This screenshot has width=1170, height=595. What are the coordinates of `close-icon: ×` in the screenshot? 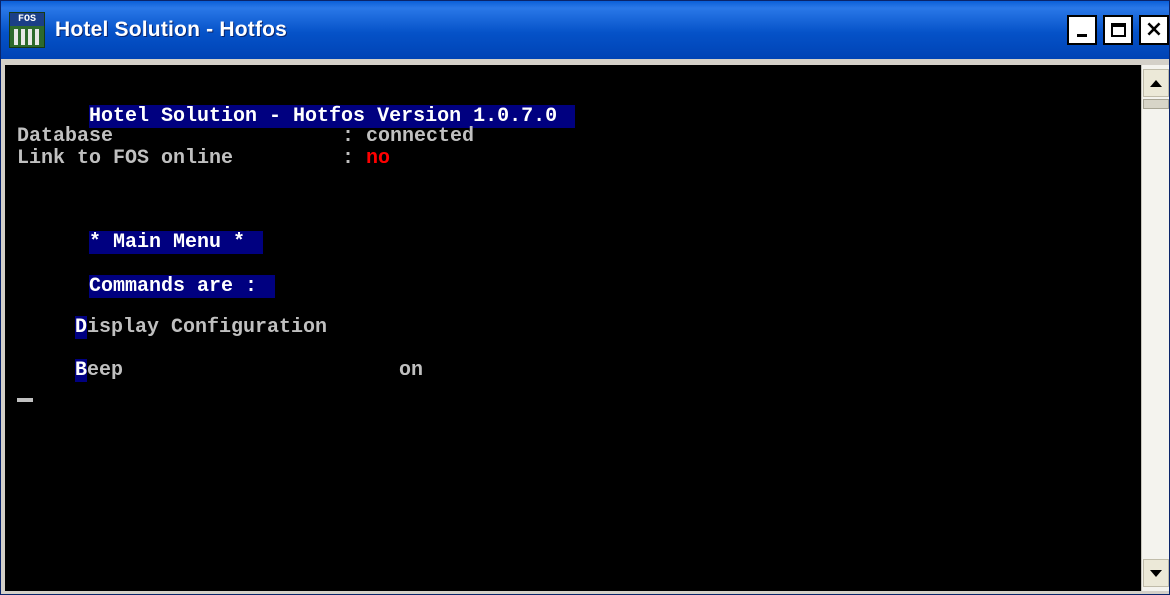 It's located at (1154, 29).